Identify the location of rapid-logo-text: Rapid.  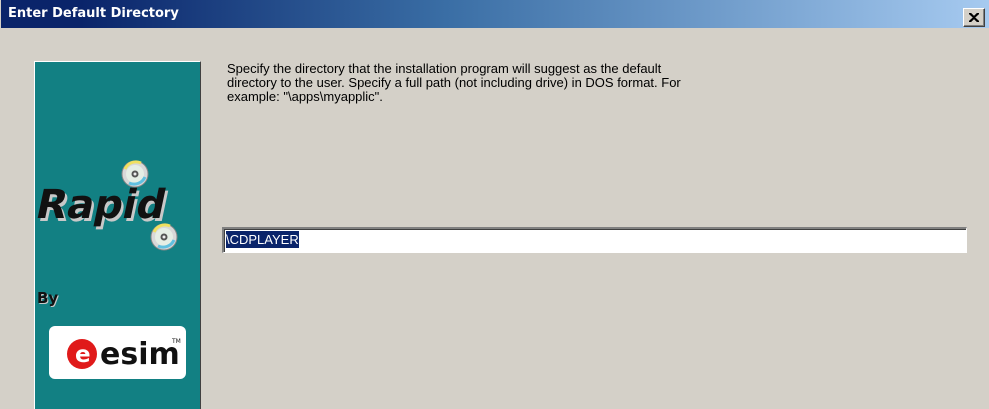
(104, 203).